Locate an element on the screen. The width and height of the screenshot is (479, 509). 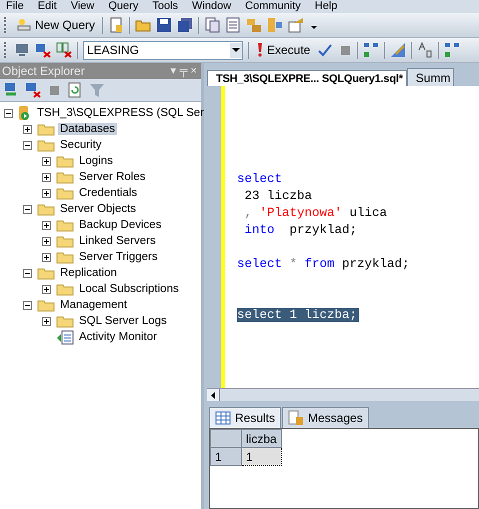
row-number: 1 is located at coordinates (226, 457).